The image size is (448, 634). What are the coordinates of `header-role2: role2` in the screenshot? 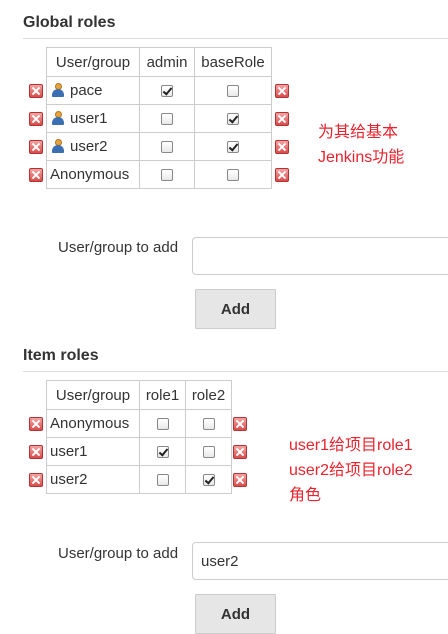 It's located at (208, 395).